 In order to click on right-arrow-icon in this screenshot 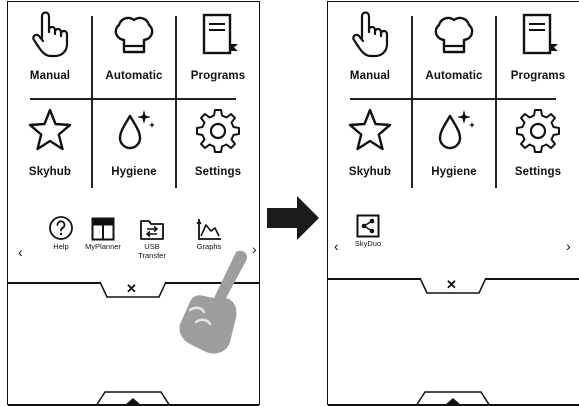, I will do `click(293, 218)`.